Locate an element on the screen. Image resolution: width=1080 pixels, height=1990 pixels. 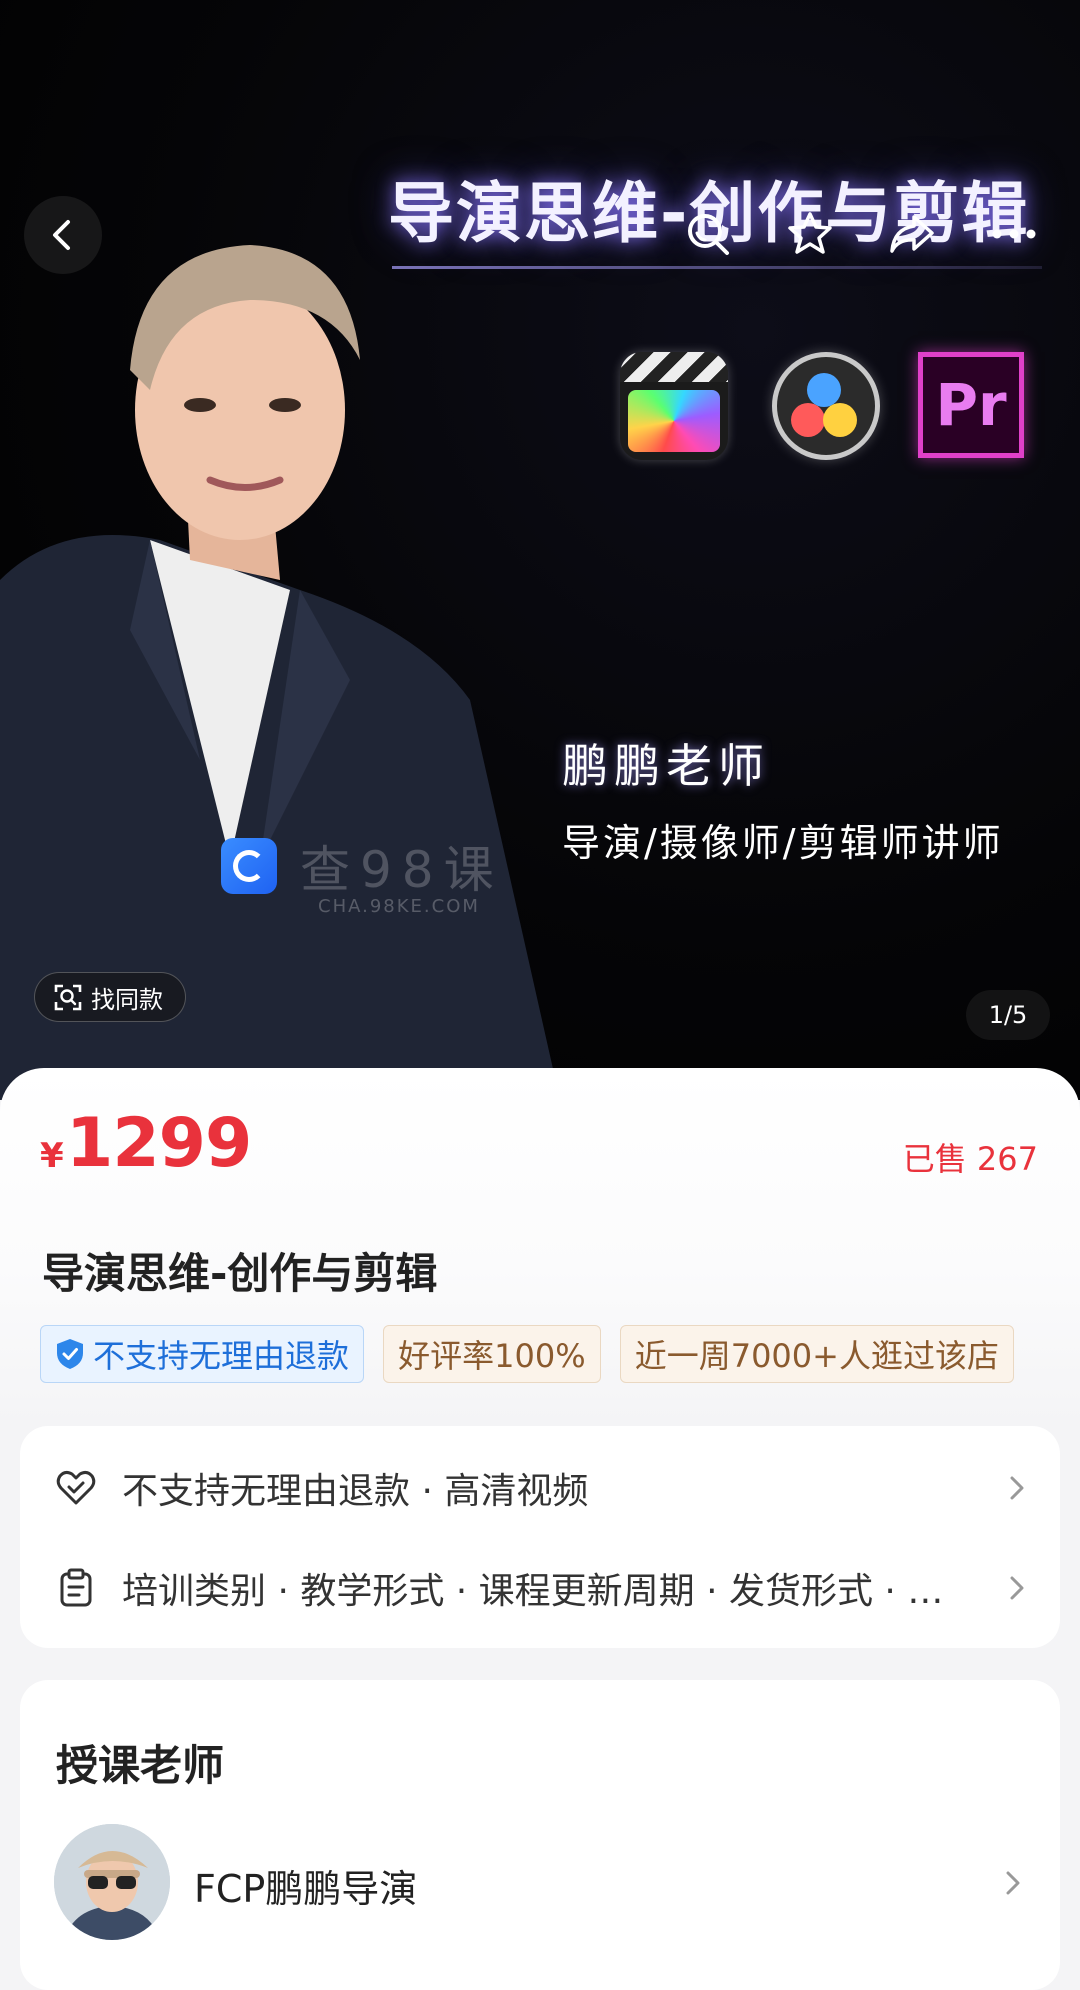
service-row-text: 不支持无理由退款 · 高清视频 is located at coordinates (355, 1491).